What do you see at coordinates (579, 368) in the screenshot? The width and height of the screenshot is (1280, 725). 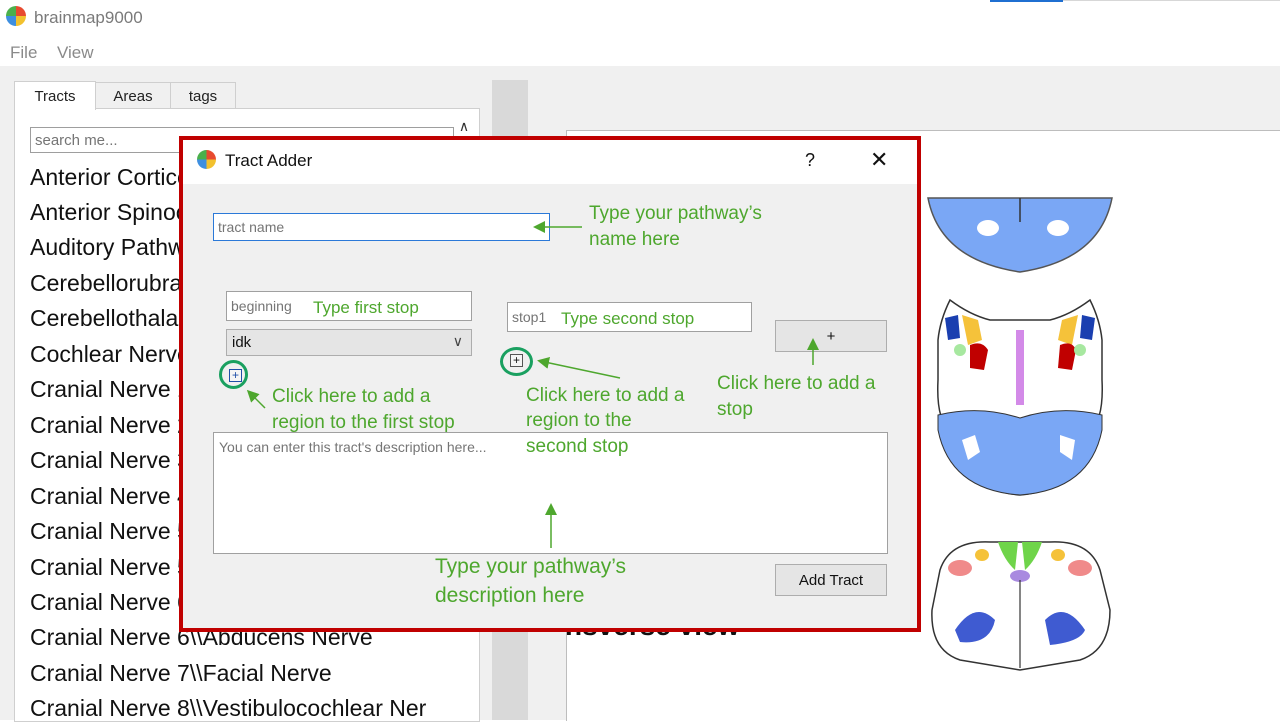 I see `second-region-arrow` at bounding box center [579, 368].